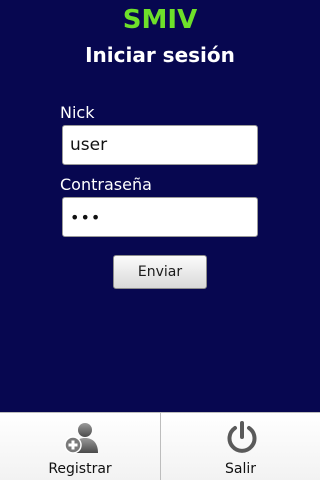  What do you see at coordinates (160, 272) in the screenshot?
I see `send-button: Enviar` at bounding box center [160, 272].